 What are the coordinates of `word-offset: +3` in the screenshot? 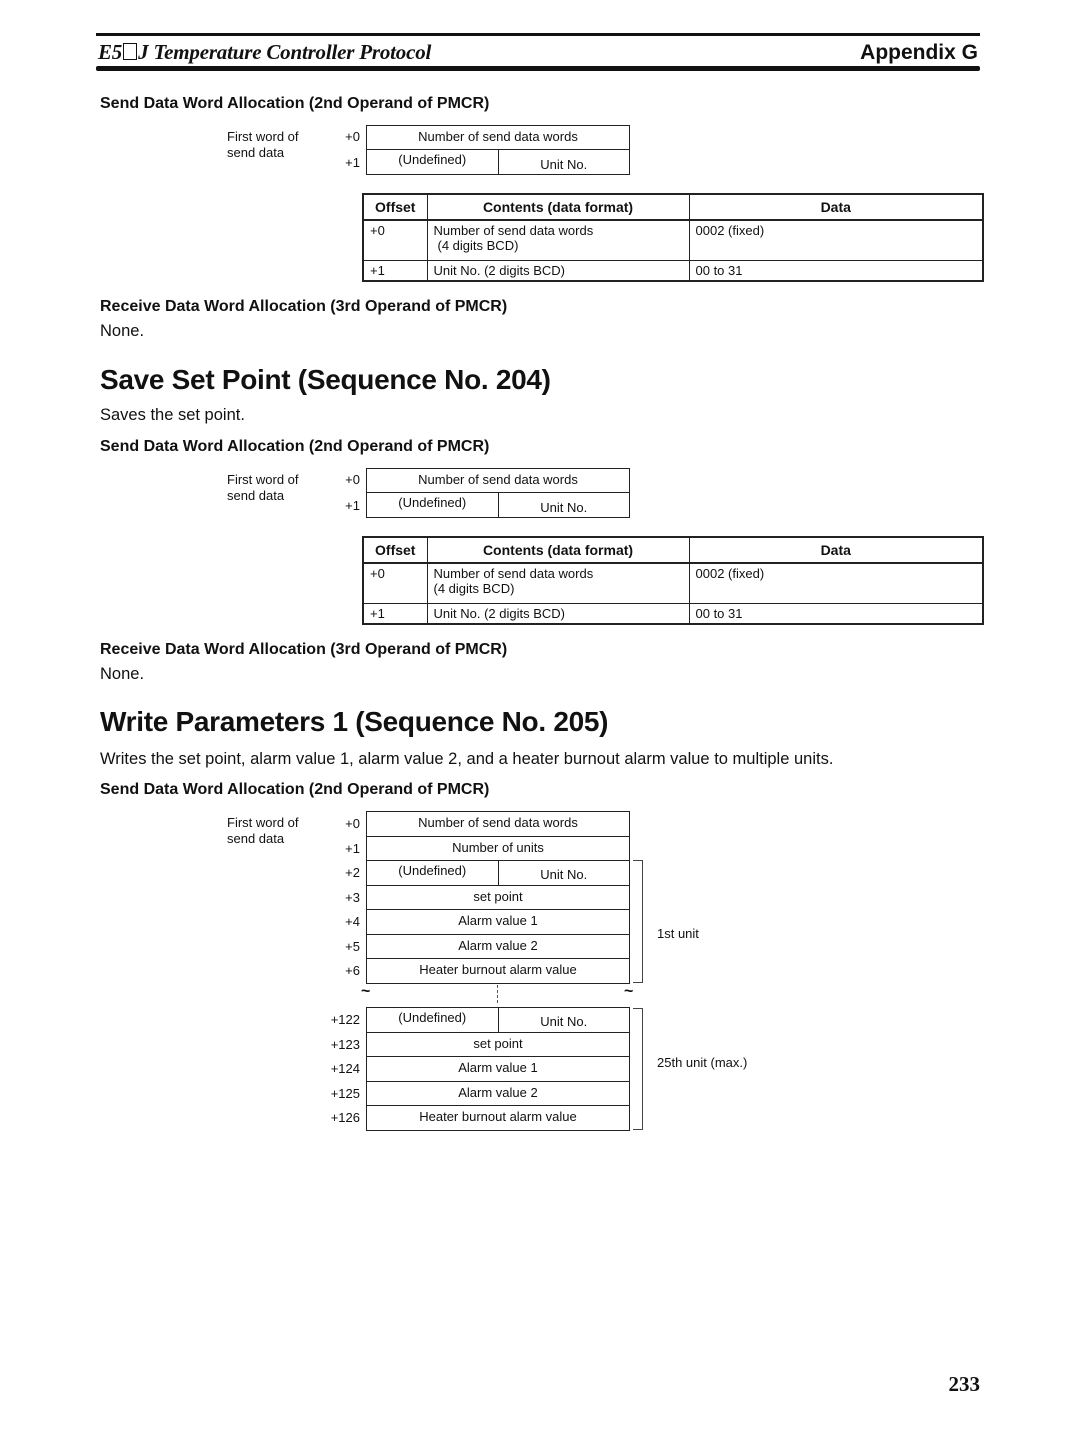 It's located at (352, 897).